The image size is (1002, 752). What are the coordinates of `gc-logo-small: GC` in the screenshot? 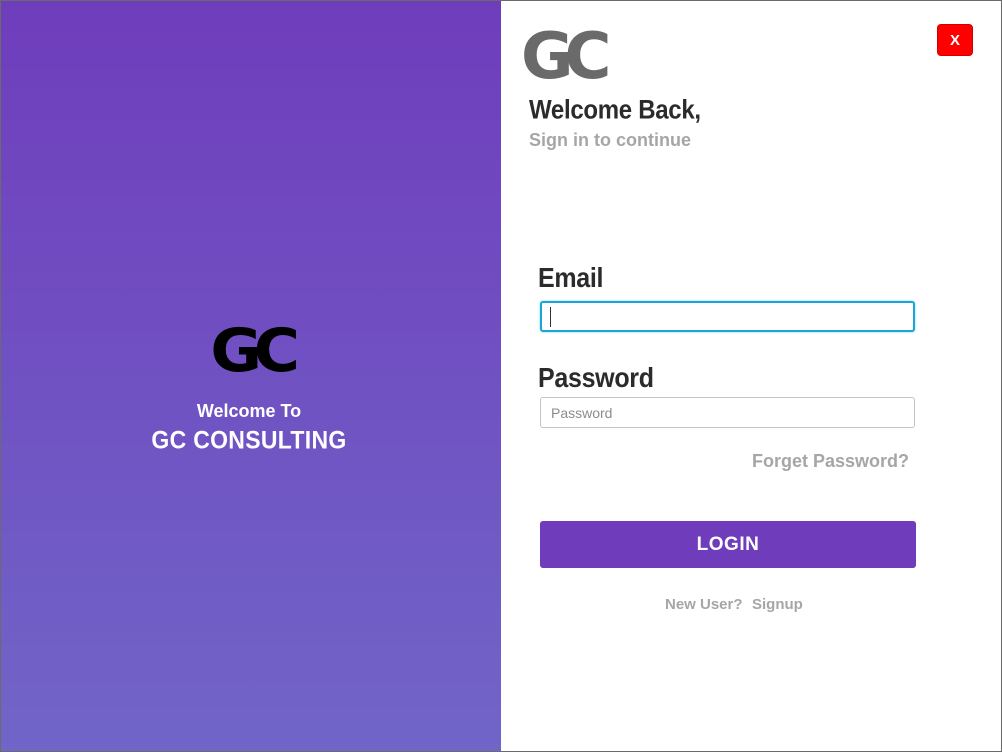 It's located at (566, 57).